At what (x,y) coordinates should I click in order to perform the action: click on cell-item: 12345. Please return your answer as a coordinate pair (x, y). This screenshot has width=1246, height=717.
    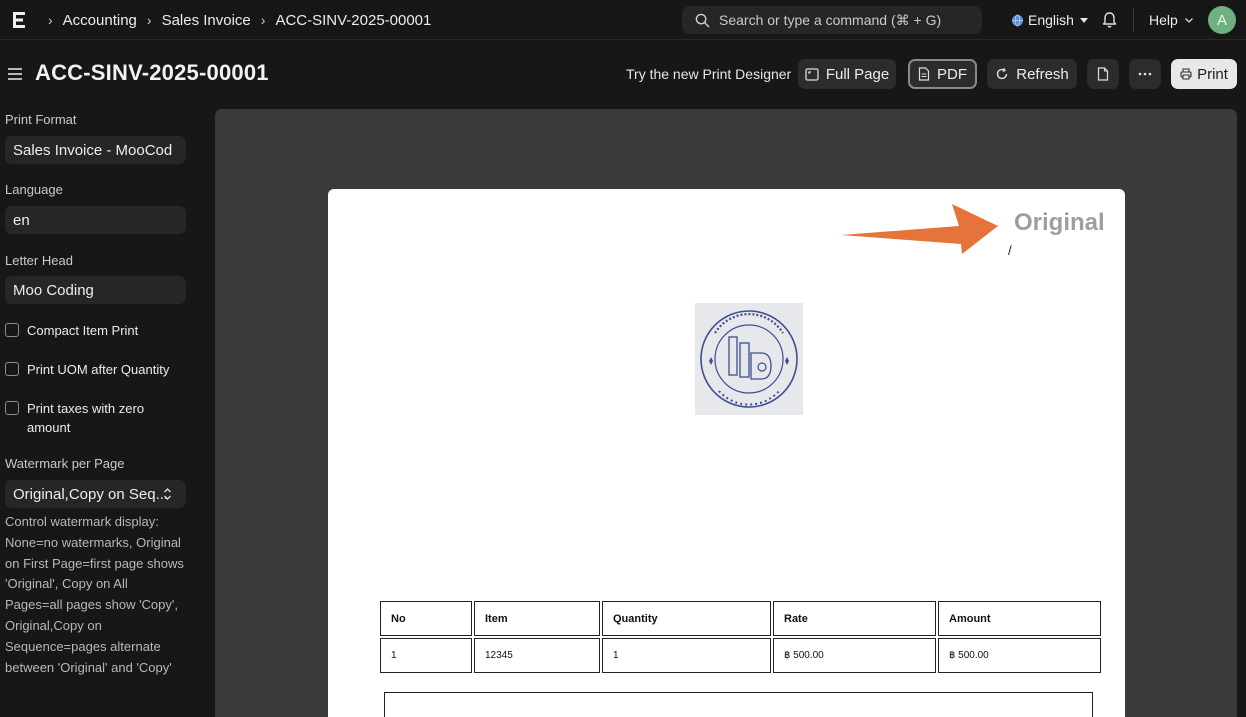
    Looking at the image, I should click on (537, 655).